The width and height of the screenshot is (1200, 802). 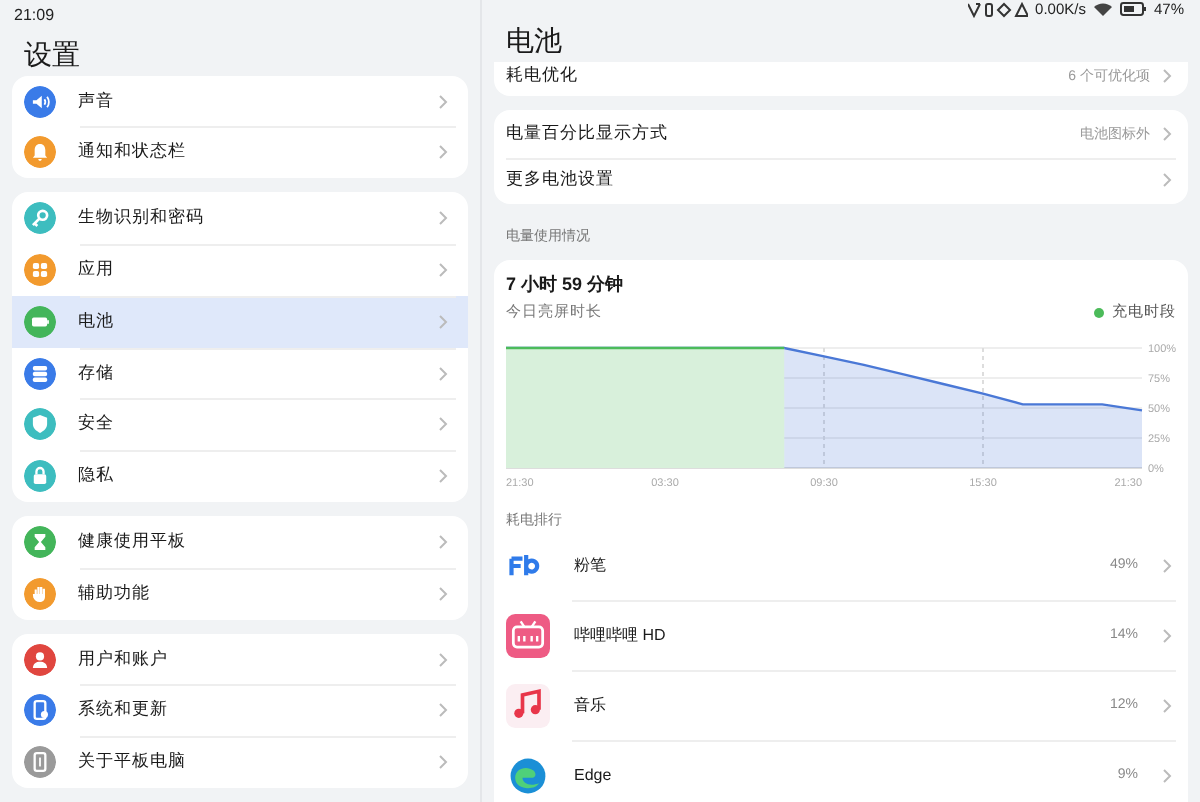 What do you see at coordinates (240, 152) in the screenshot?
I see `settings-item: 通知和状态栏` at bounding box center [240, 152].